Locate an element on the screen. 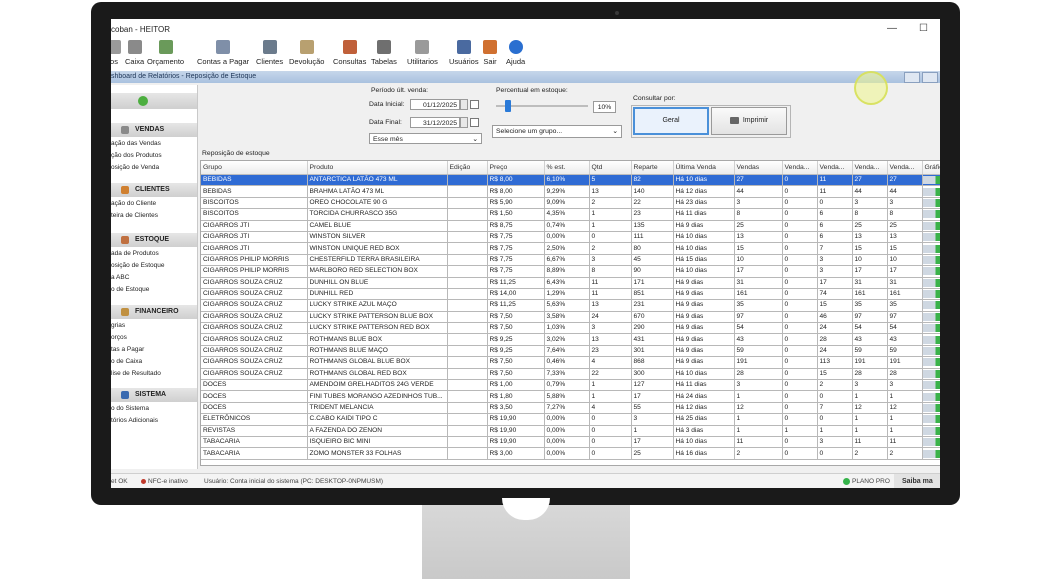 The height and width of the screenshot is (579, 1050). sidebar-item: a ABC is located at coordinates (120, 277).